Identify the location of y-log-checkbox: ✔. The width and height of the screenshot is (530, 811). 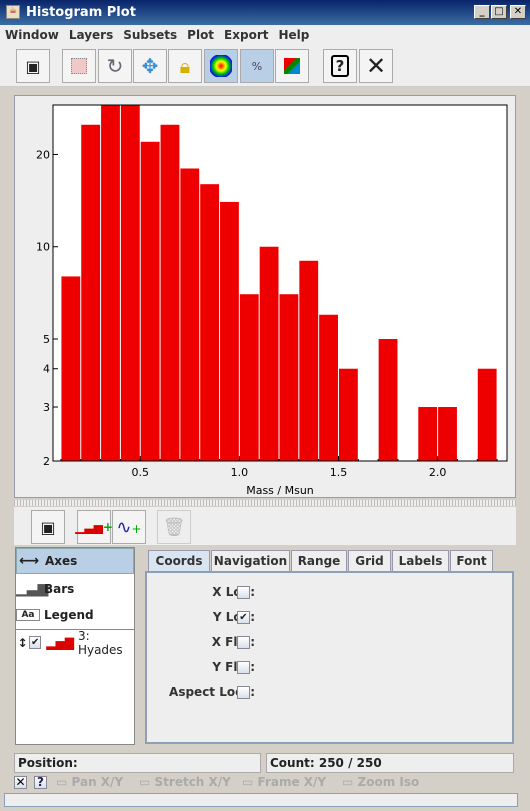
(243, 617).